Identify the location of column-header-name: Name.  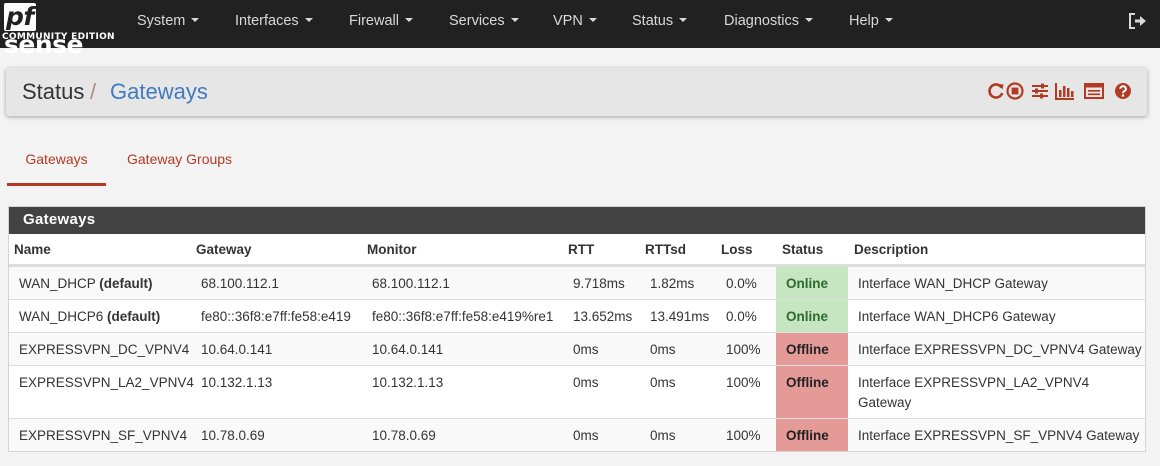
(32, 249).